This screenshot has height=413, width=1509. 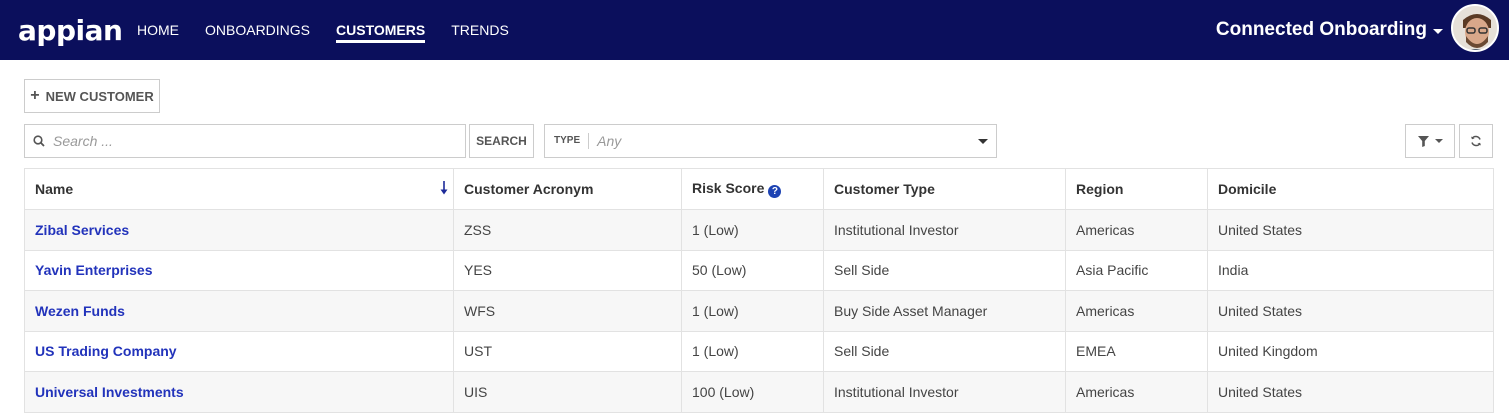 I want to click on cell-risk-score: 100 (Low), so click(x=752, y=392).